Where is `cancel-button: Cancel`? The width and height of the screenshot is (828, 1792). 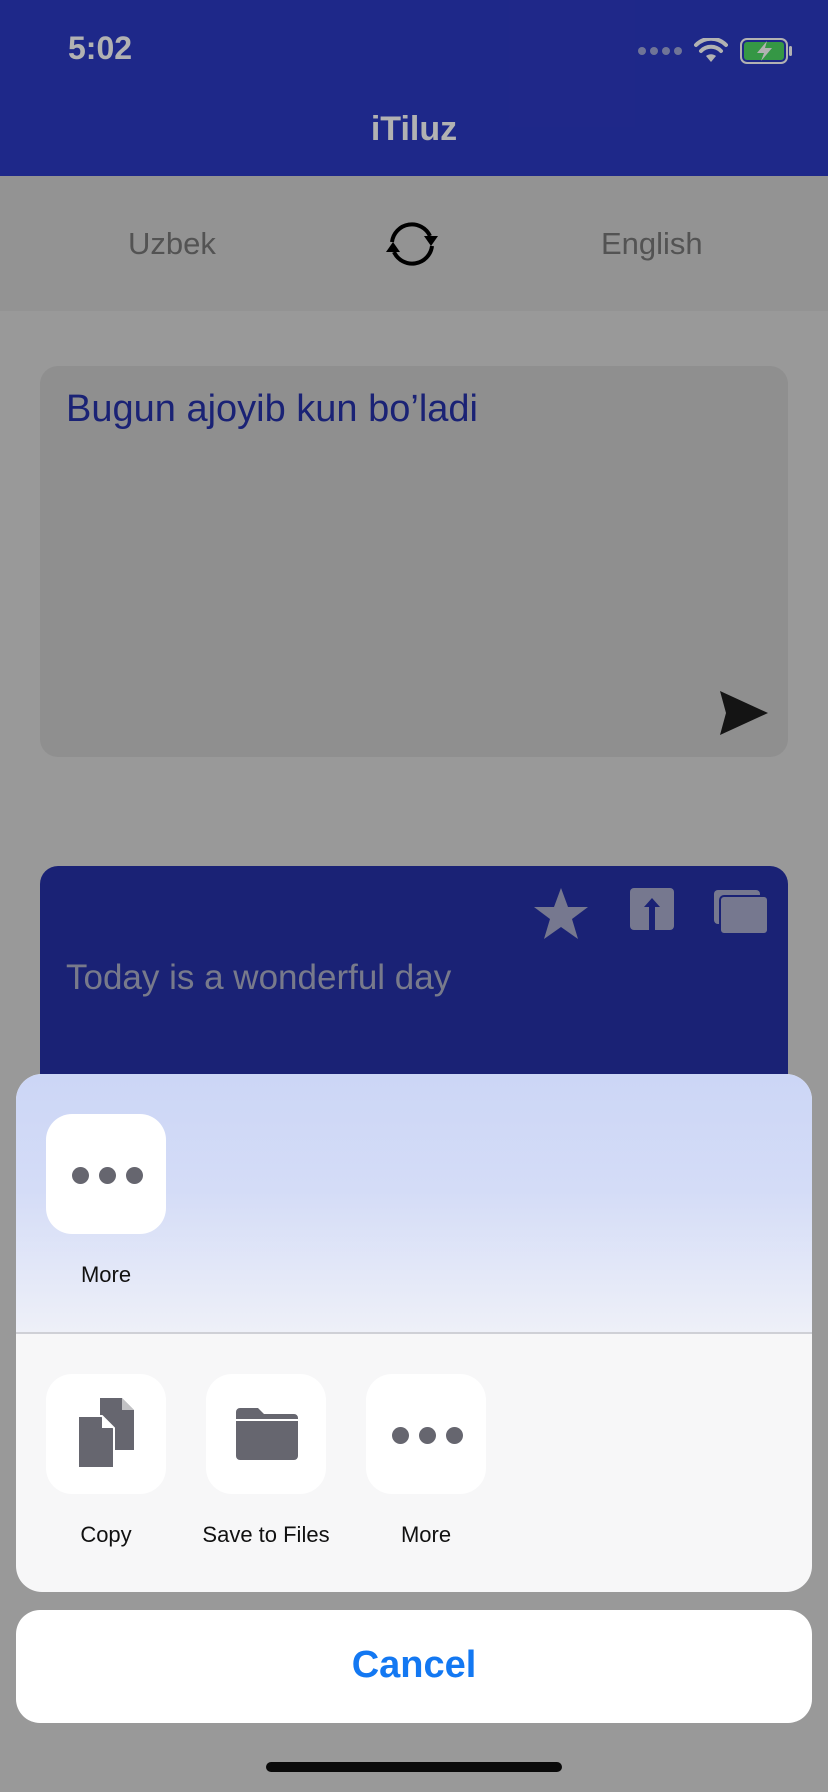 cancel-button: Cancel is located at coordinates (414, 1666).